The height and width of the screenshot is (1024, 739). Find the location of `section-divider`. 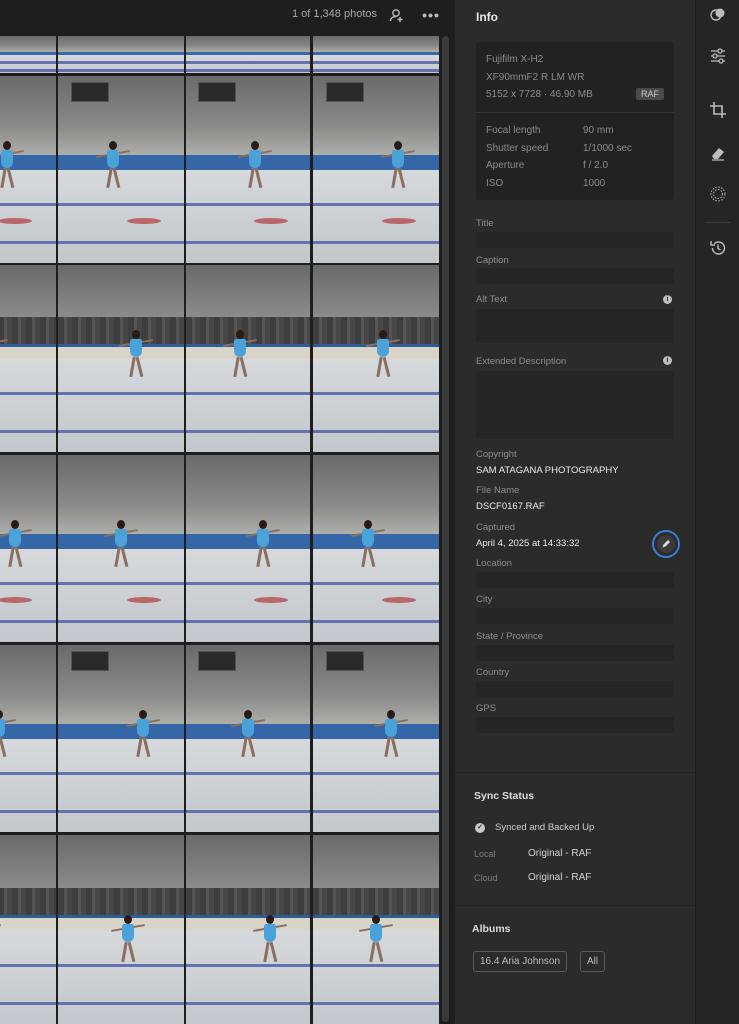

section-divider is located at coordinates (575, 772).